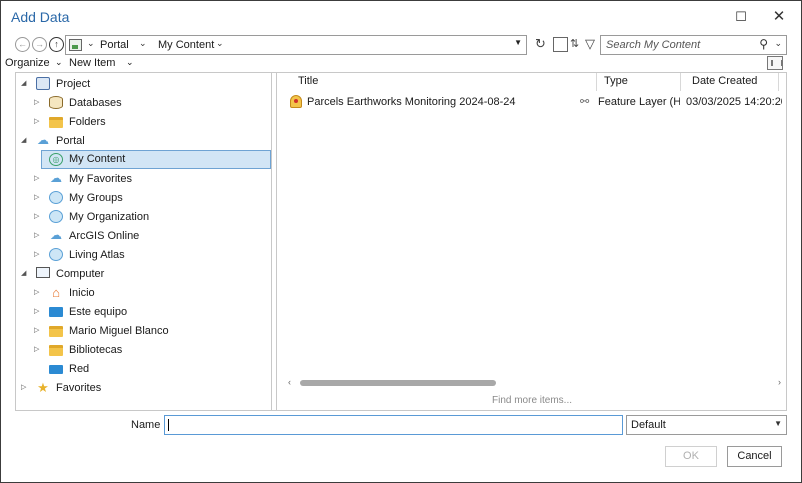 The height and width of the screenshot is (483, 802). I want to click on command-bar: Organize ⌄ New Item ⌄, so click(400, 64).